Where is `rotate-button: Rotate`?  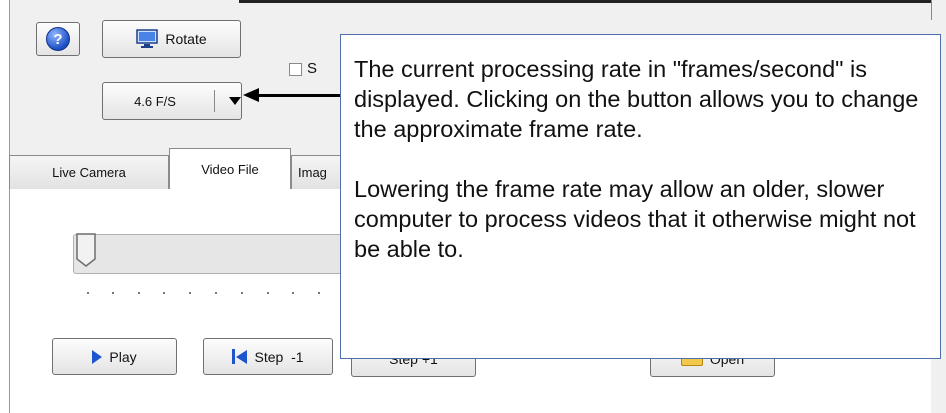 rotate-button: Rotate is located at coordinates (171, 39).